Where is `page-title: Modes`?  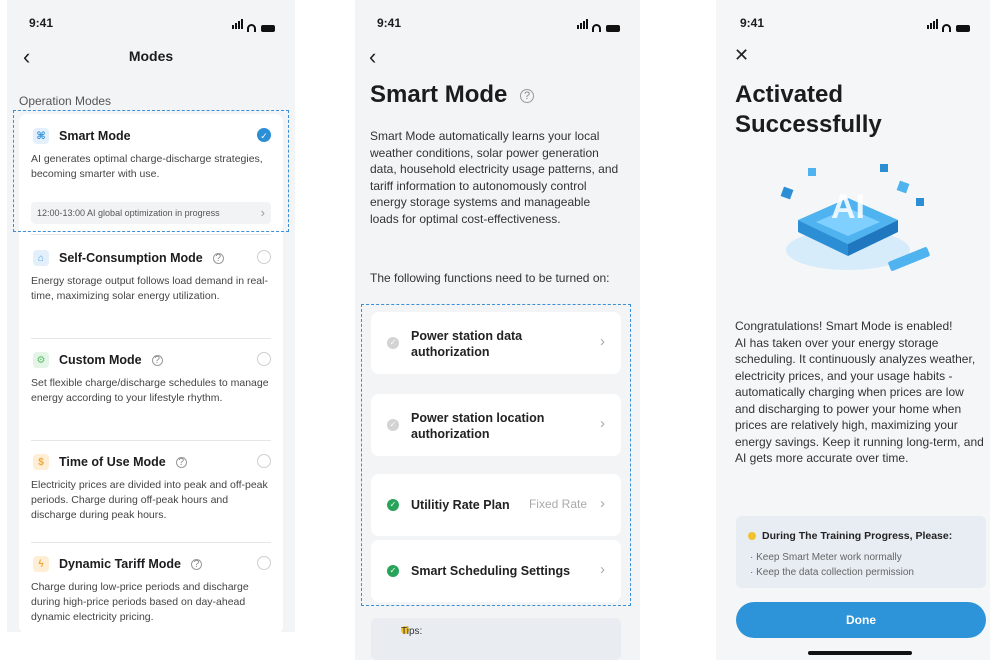 page-title: Modes is located at coordinates (151, 56).